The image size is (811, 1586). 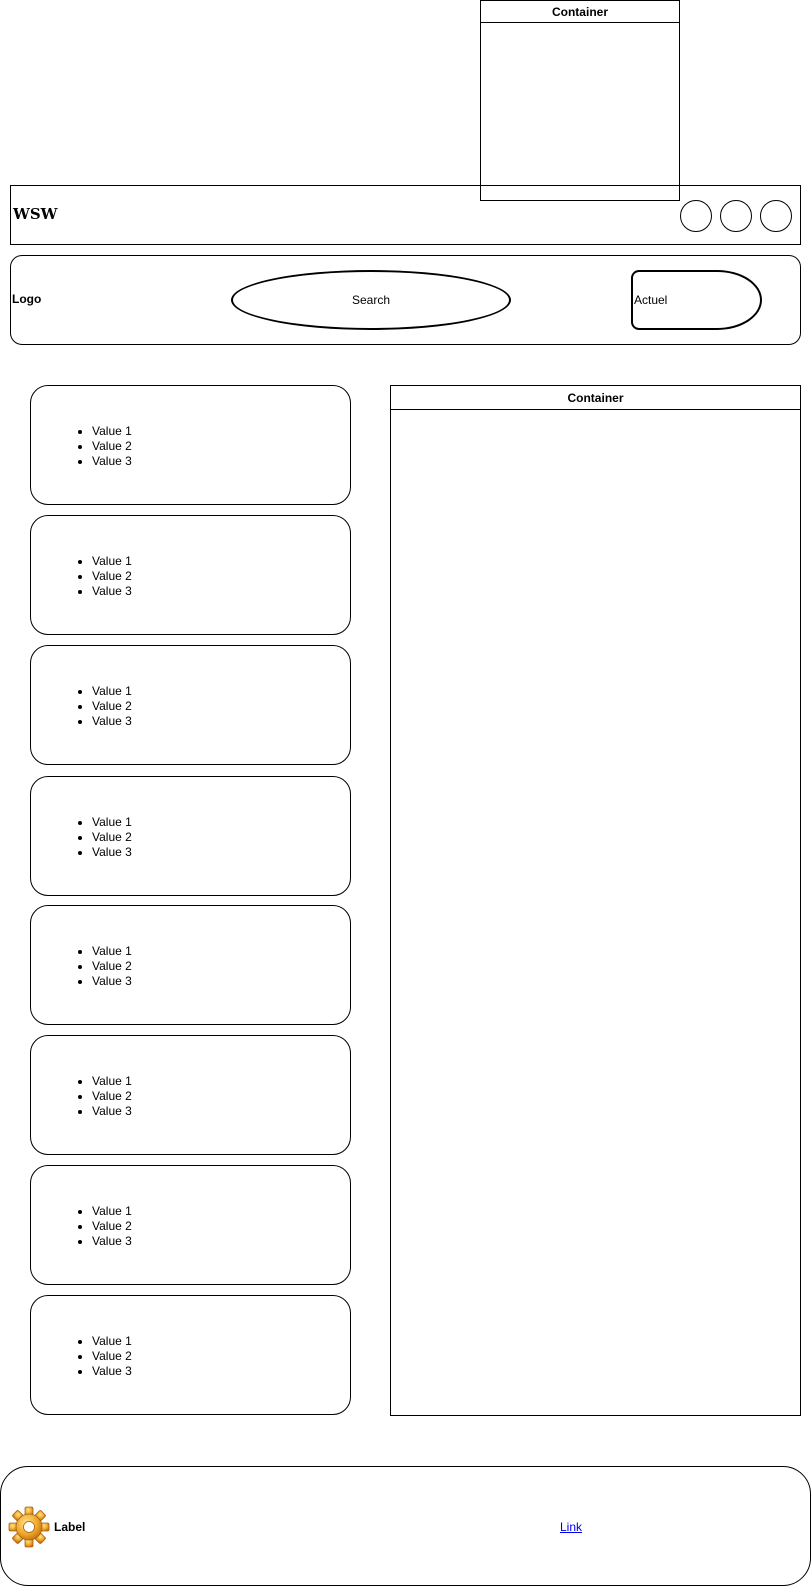 I want to click on top-container-title: Container, so click(x=580, y=12).